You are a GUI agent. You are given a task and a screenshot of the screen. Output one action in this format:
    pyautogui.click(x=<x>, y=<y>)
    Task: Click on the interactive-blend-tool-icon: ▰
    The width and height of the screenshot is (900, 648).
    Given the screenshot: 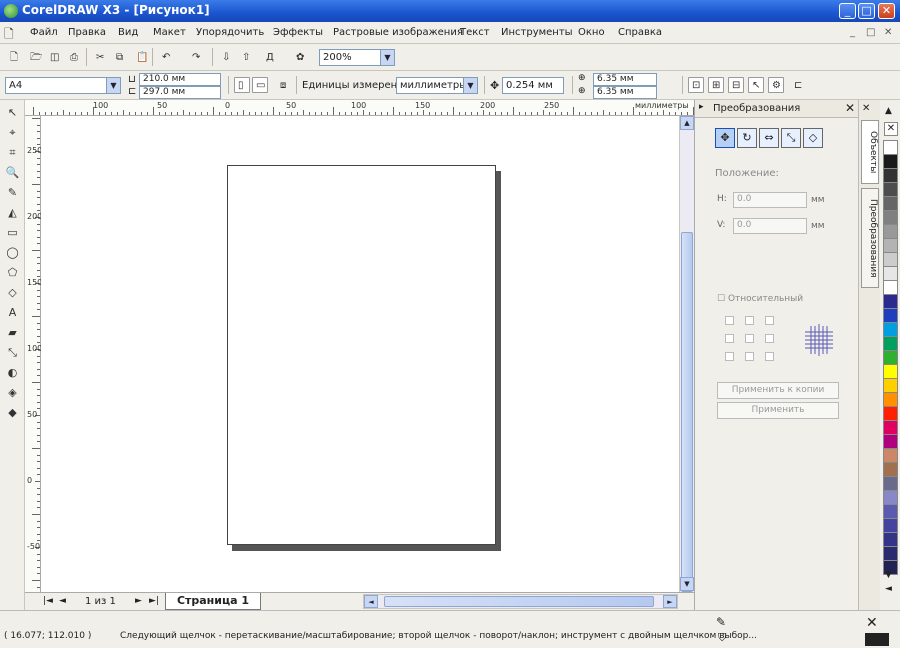 What is the action you would take?
    pyautogui.click(x=12, y=332)
    